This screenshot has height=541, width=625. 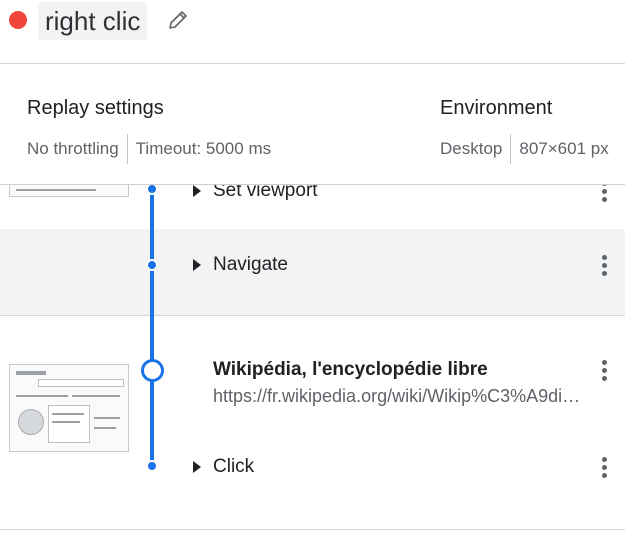 I want to click on replay-settings-values: No throttling Timeout: 5000 ms, so click(x=149, y=149).